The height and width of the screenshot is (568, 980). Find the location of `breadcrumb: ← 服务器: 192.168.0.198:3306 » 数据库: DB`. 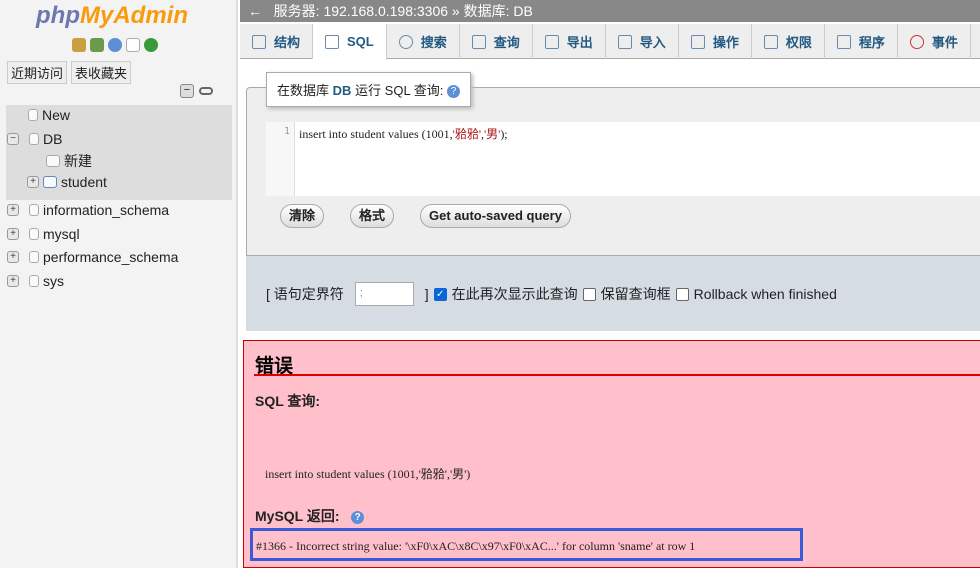

breadcrumb: ← 服务器: 192.168.0.198:3306 » 数据库: DB is located at coordinates (610, 11).